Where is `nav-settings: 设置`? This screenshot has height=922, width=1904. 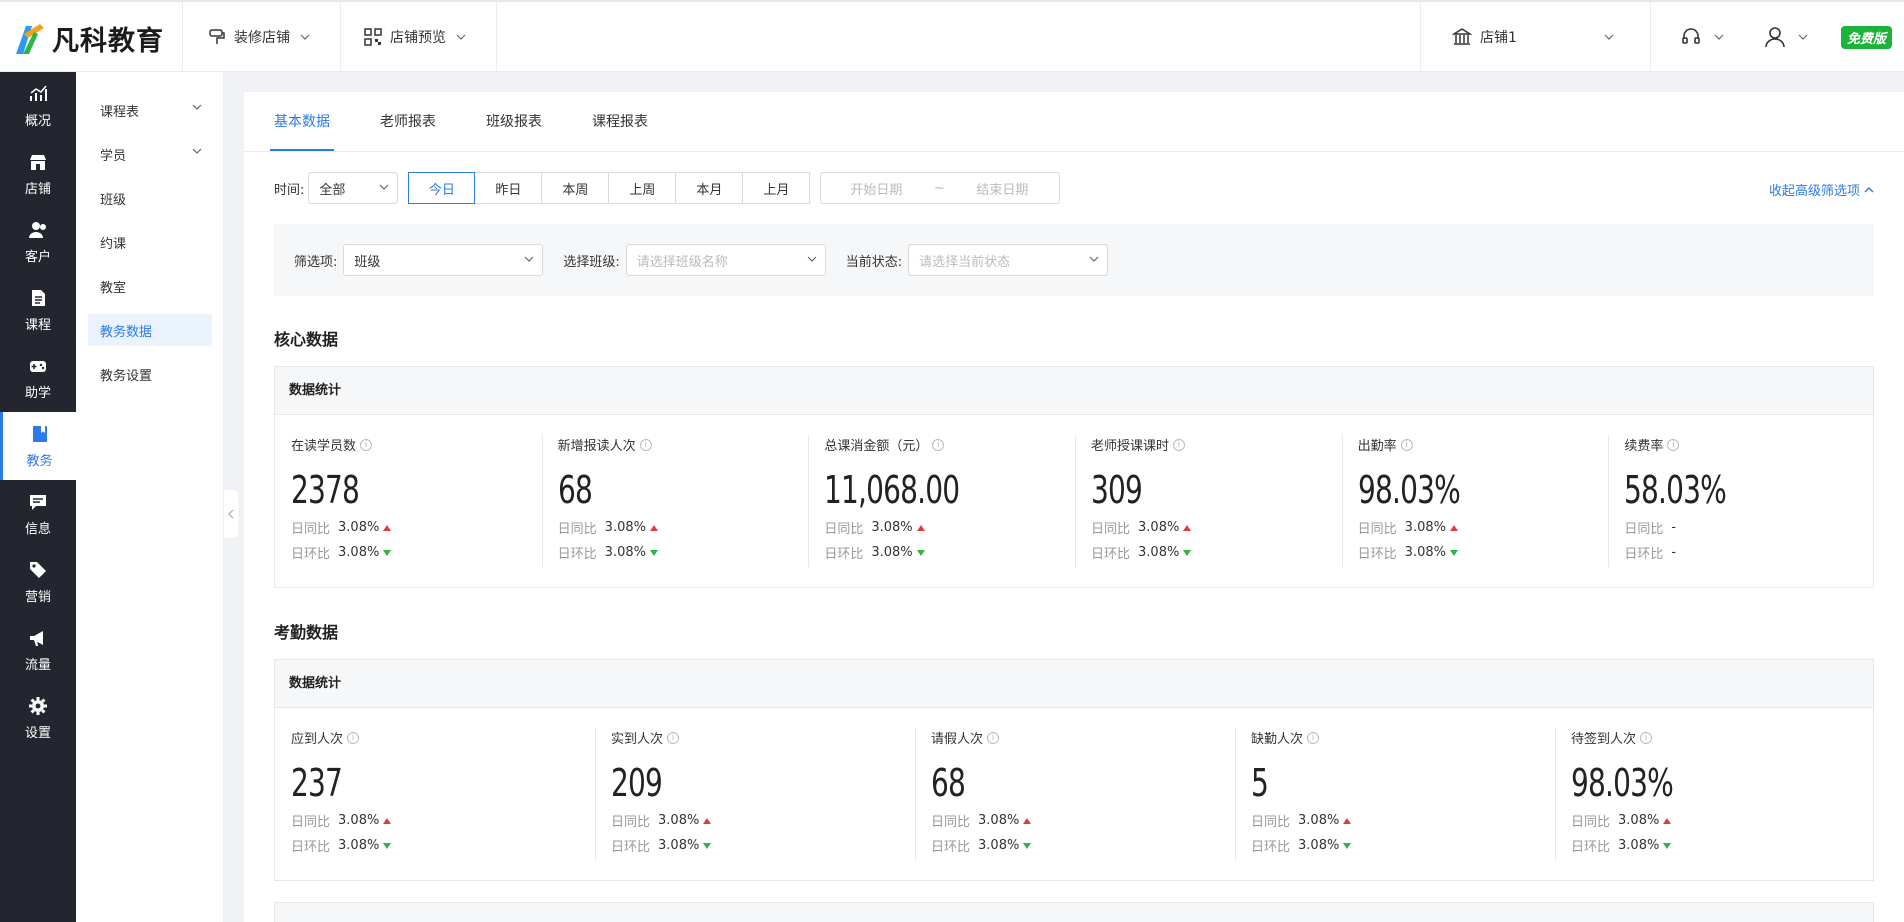
nav-settings: 设置 is located at coordinates (38, 718).